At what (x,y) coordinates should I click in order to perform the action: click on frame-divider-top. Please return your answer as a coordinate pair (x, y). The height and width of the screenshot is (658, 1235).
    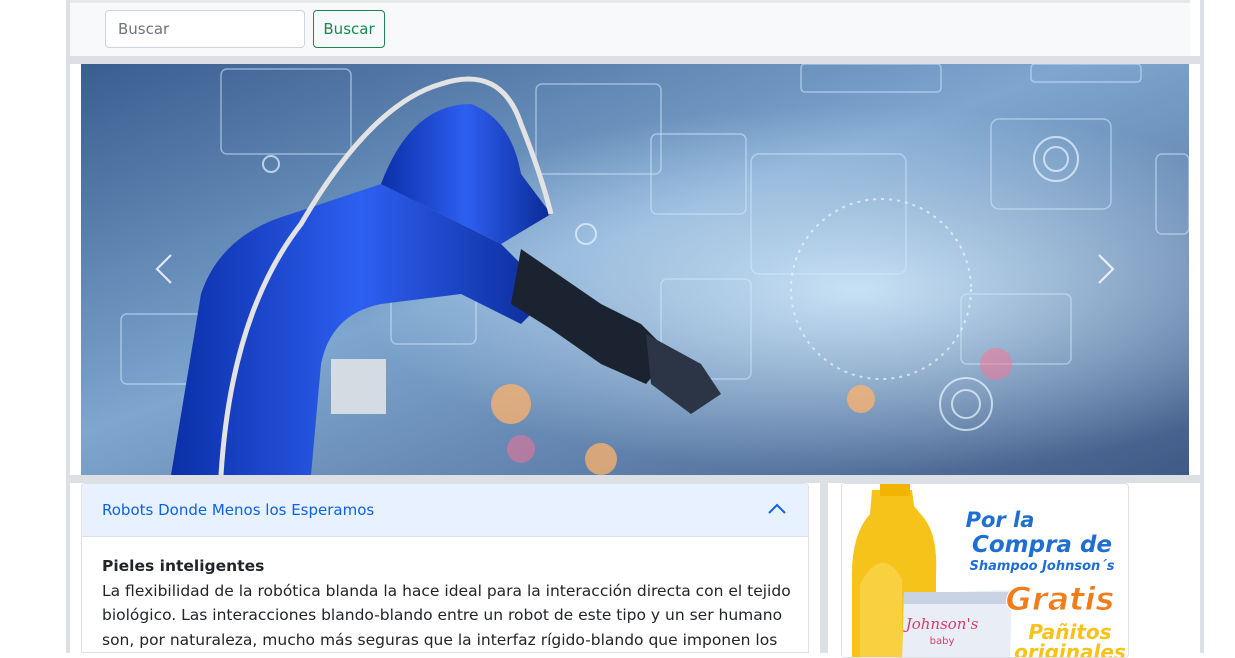
    Looking at the image, I should click on (635, 60).